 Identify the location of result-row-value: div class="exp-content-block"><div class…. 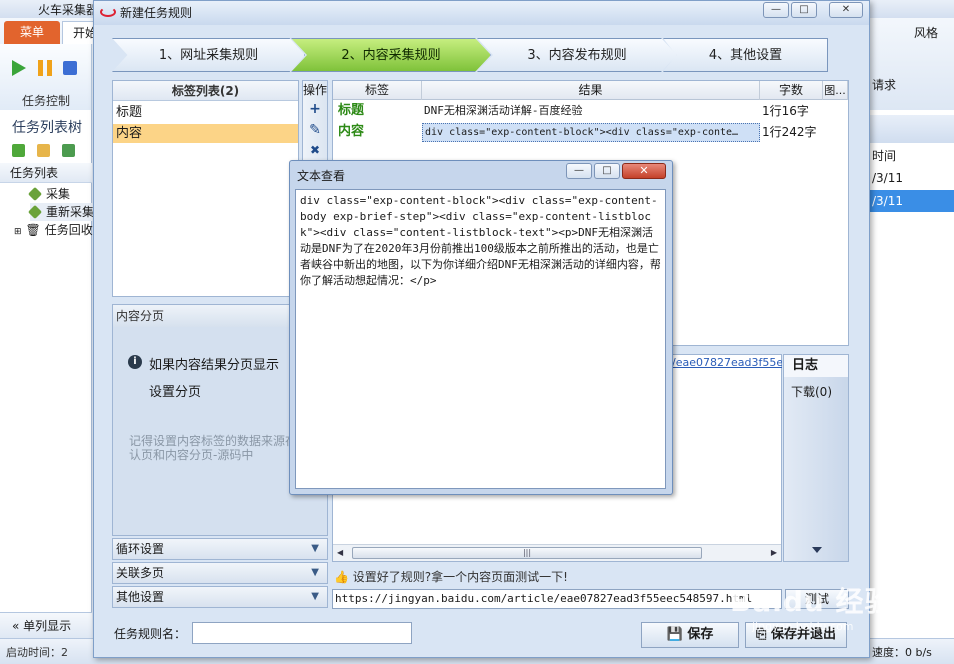
(591, 132).